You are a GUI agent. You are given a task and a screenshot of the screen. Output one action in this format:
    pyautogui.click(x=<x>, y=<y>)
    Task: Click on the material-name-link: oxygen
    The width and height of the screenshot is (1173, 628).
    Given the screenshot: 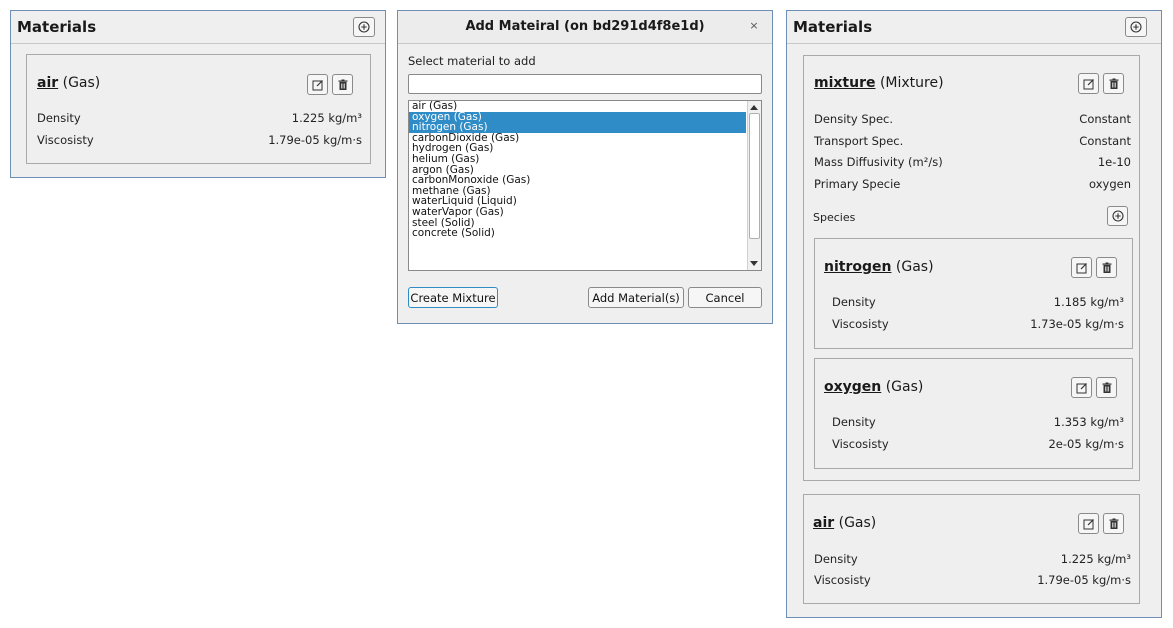 What is the action you would take?
    pyautogui.click(x=852, y=387)
    